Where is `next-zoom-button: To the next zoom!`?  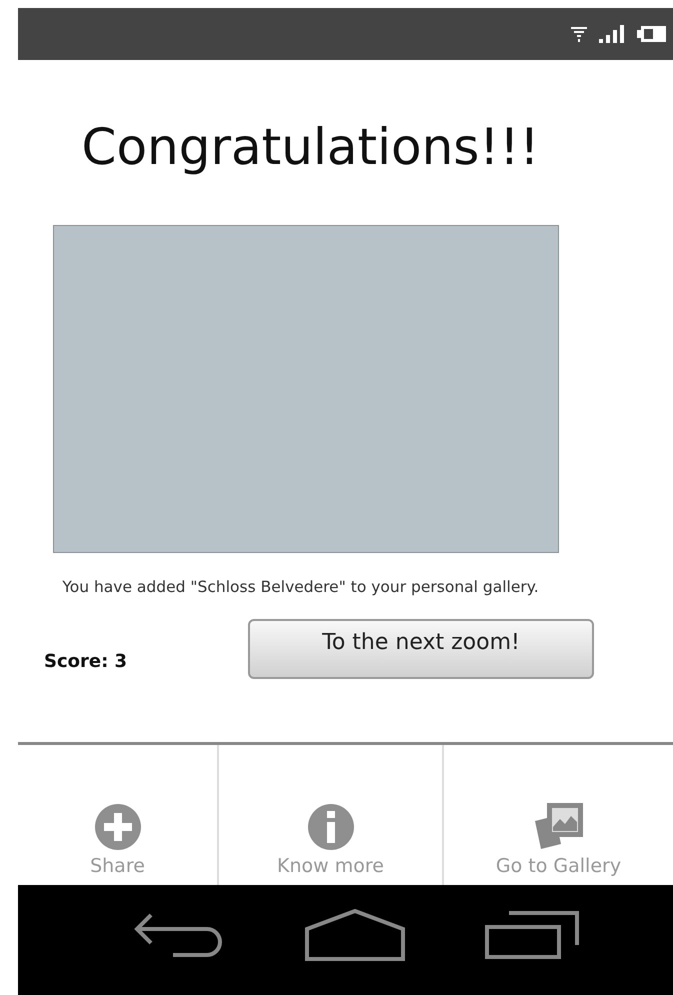
next-zoom-button: To the next zoom! is located at coordinates (421, 649).